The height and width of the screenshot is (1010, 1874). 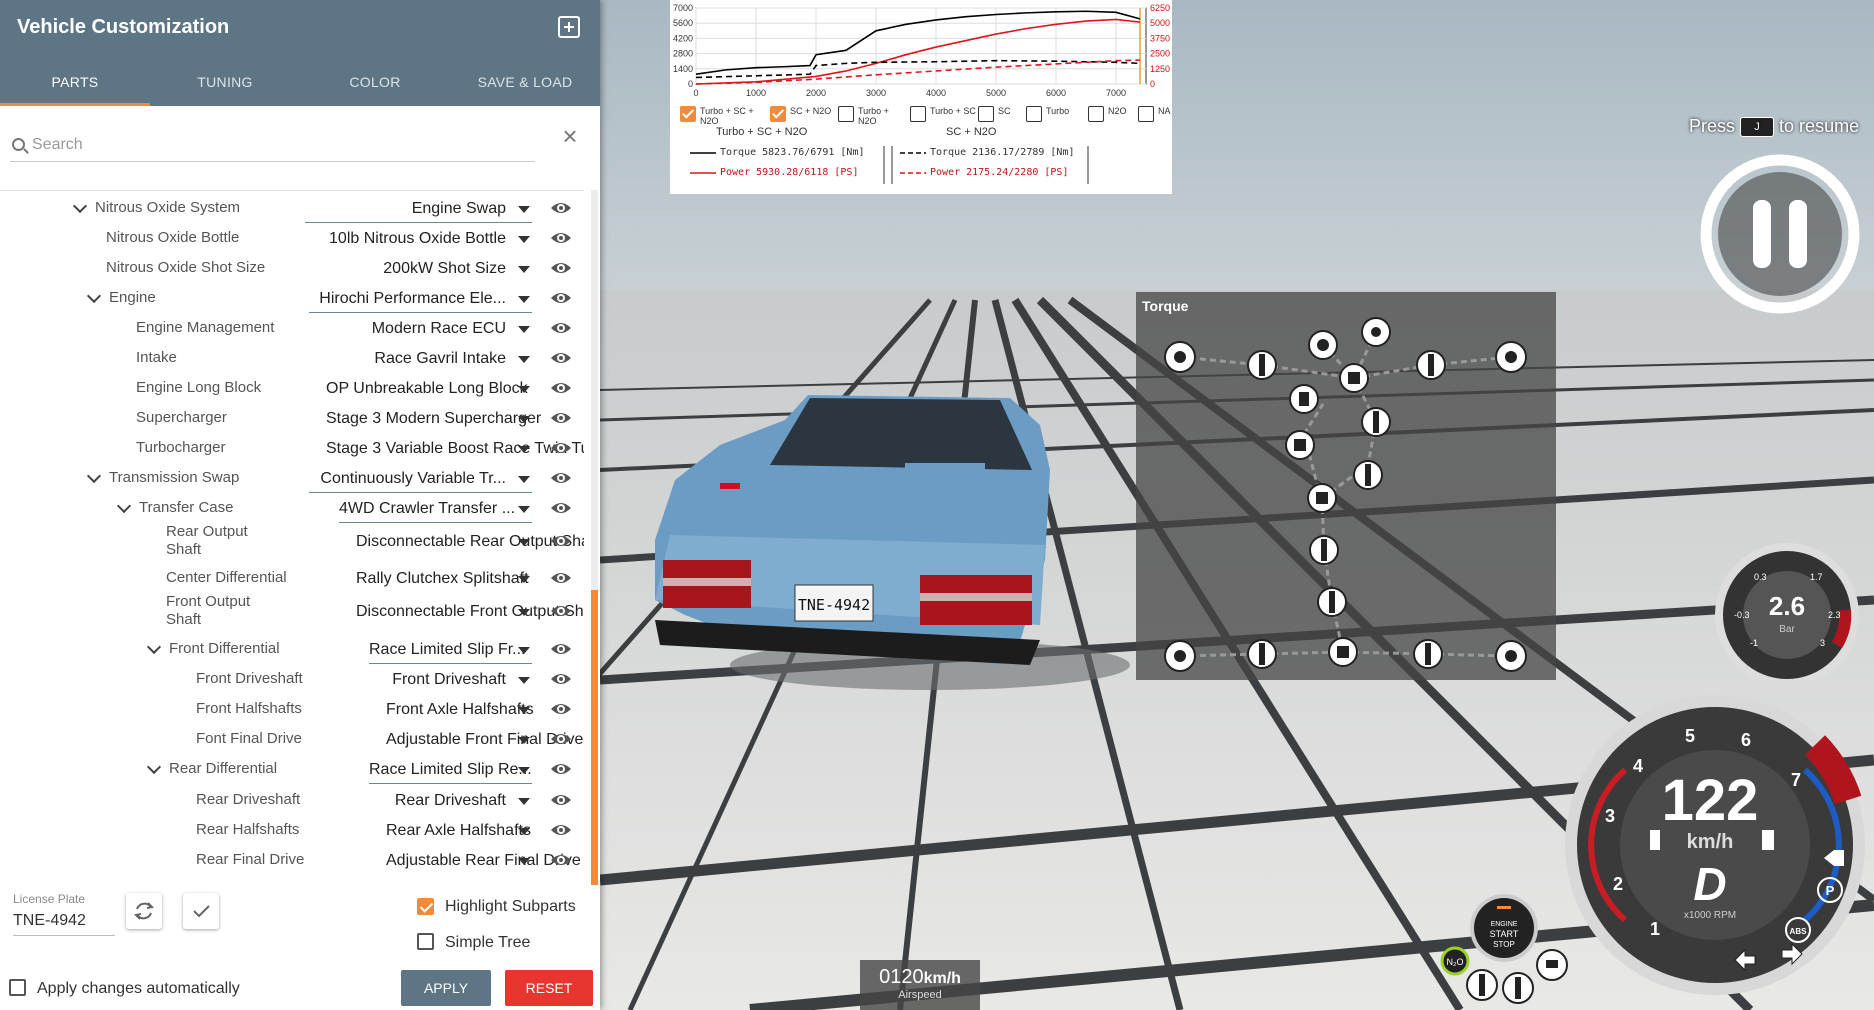 I want to click on search-input, so click(x=272, y=145).